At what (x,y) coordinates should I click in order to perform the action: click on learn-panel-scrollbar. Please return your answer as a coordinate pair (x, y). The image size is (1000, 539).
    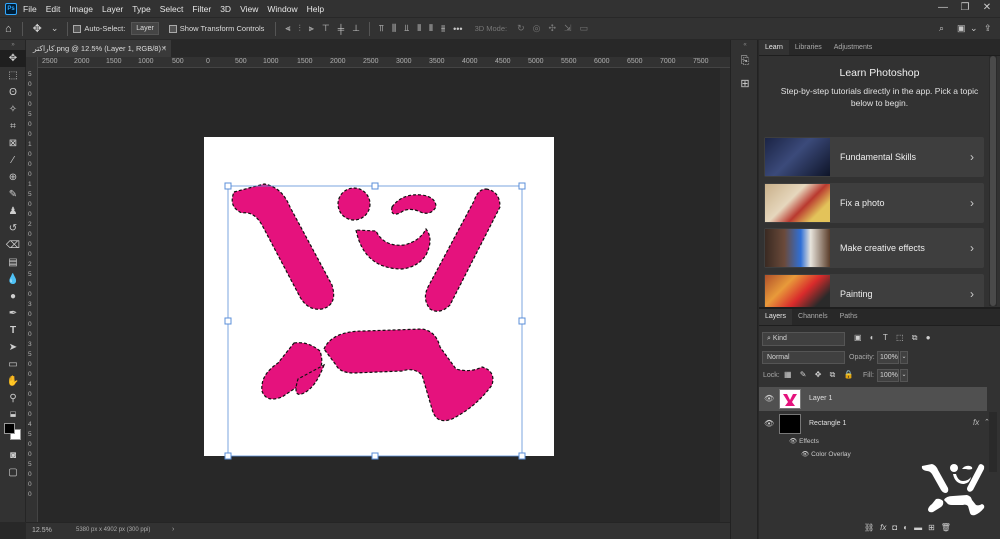
    Looking at the image, I should click on (993, 181).